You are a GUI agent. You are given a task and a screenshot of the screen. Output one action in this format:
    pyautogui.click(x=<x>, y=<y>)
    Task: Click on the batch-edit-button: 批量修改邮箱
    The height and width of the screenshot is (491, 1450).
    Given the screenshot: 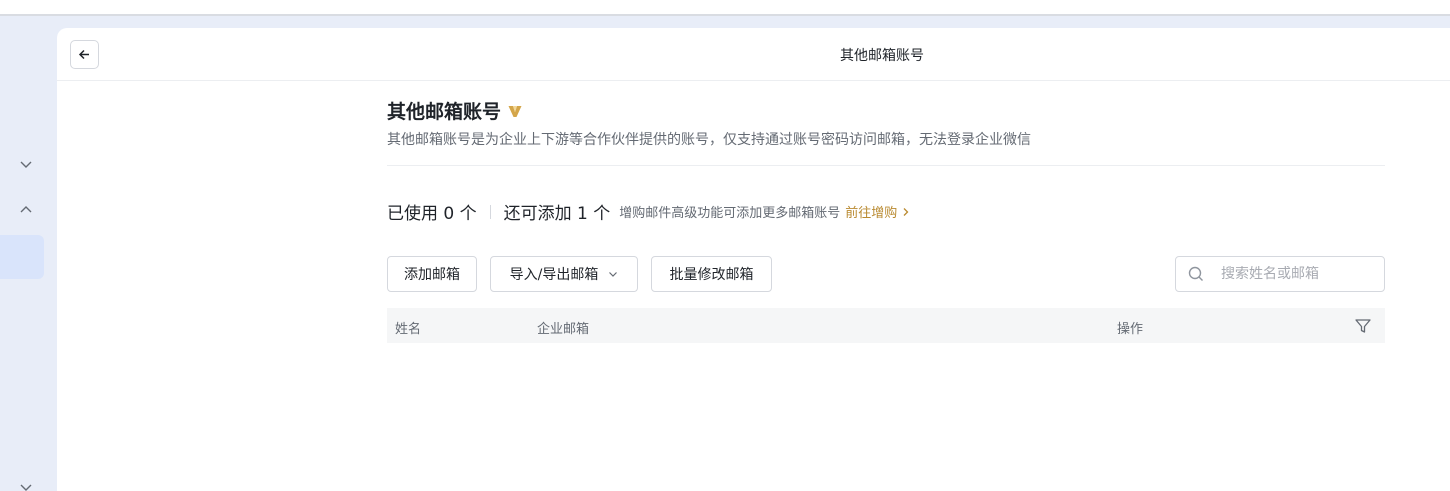 What is the action you would take?
    pyautogui.click(x=711, y=274)
    